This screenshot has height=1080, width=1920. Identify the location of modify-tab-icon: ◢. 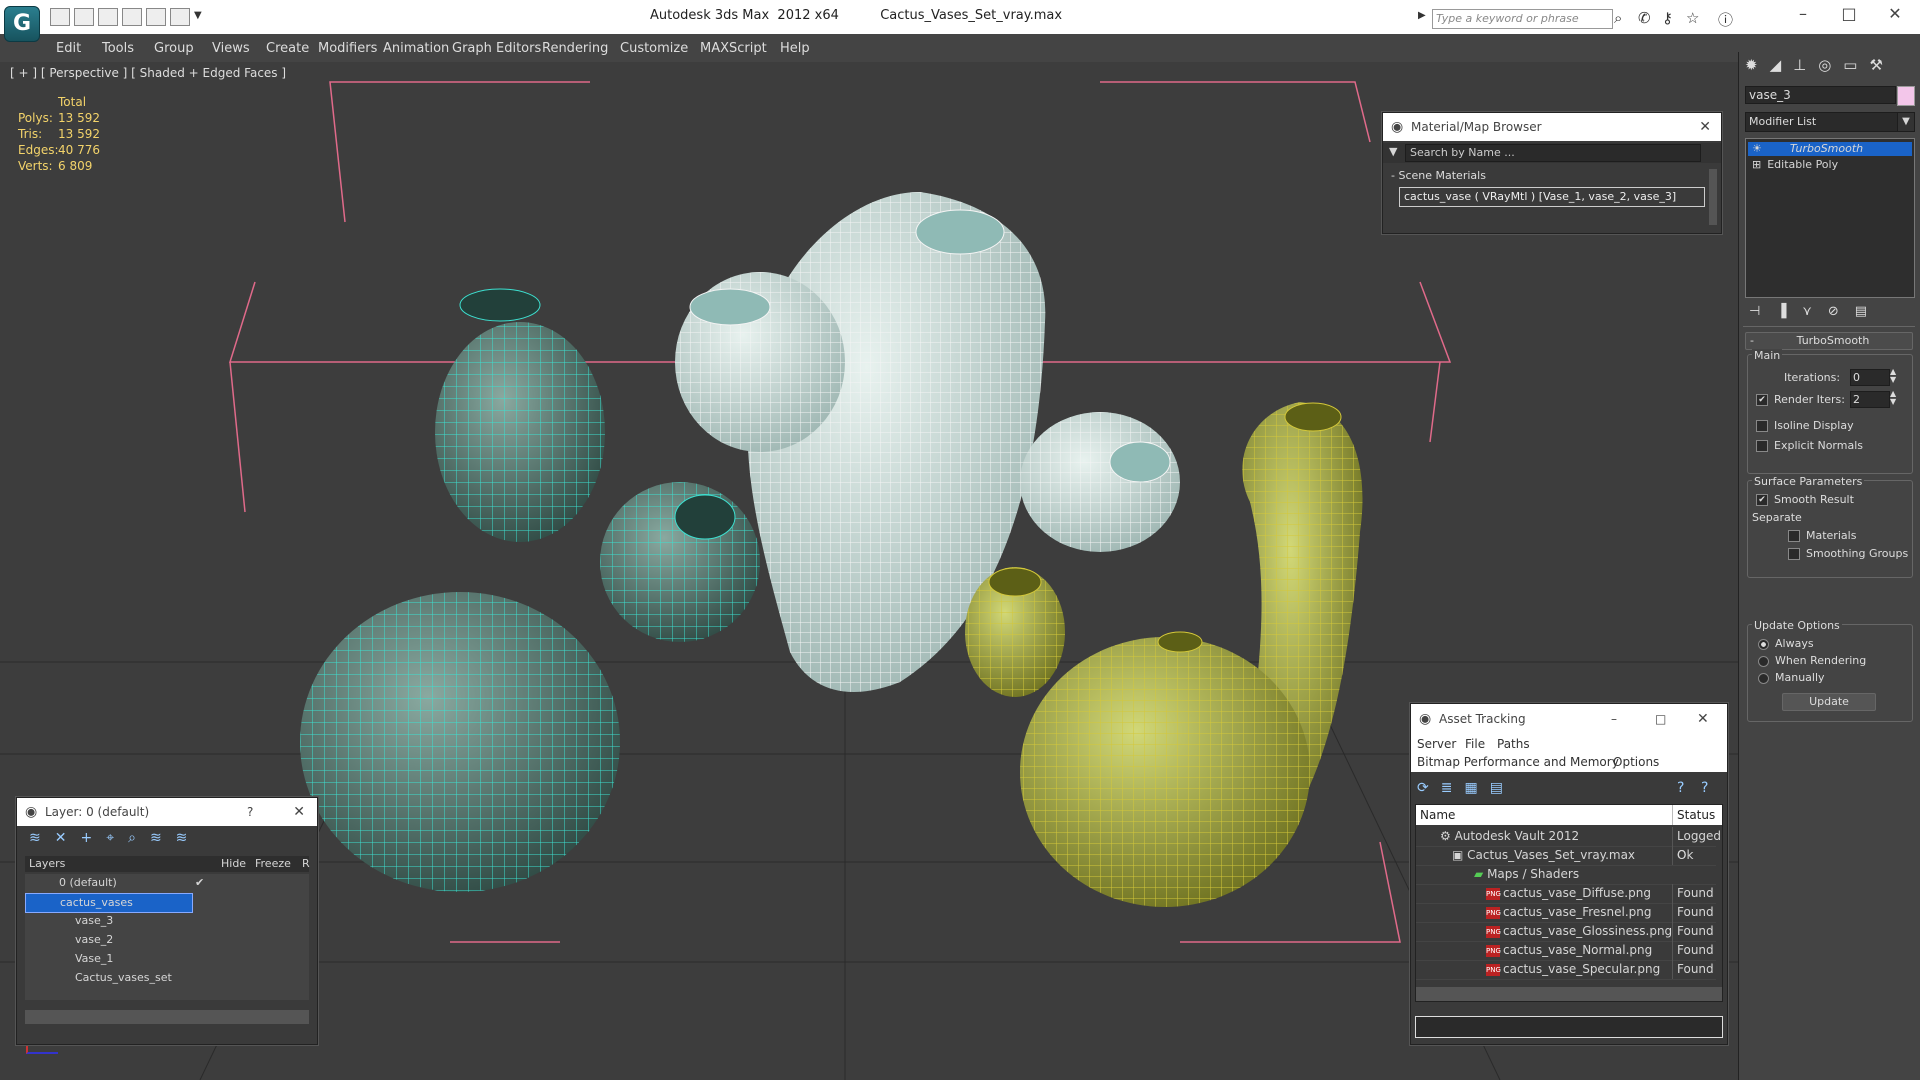
(1782, 65).